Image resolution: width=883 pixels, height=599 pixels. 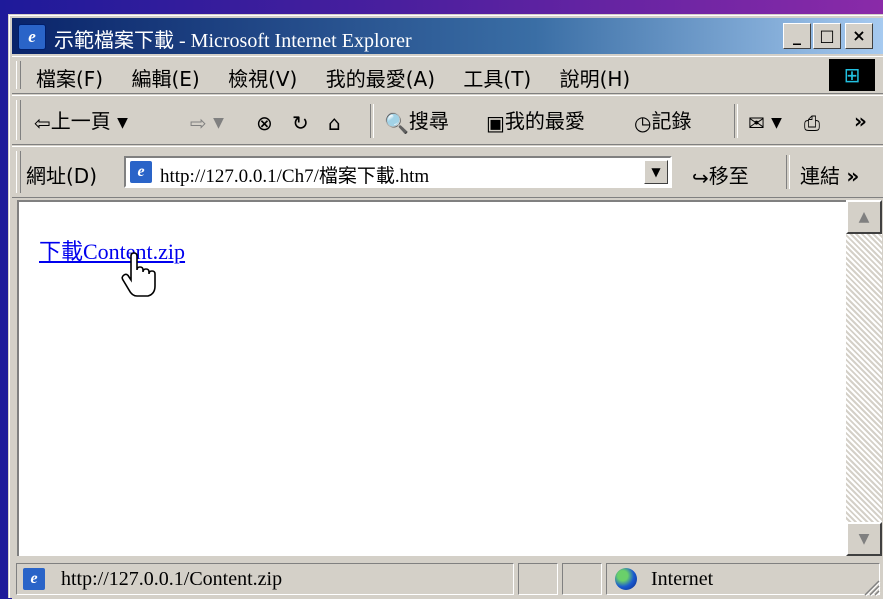 I want to click on address-dropdown-button: ▼, so click(x=656, y=172).